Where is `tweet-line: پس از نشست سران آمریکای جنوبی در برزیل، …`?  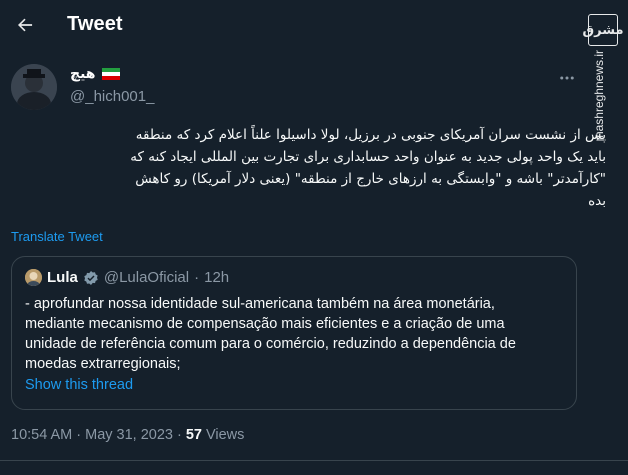
tweet-line: پس از نشست سران آمریکای جنوبی در برزیل، … is located at coordinates (370, 135).